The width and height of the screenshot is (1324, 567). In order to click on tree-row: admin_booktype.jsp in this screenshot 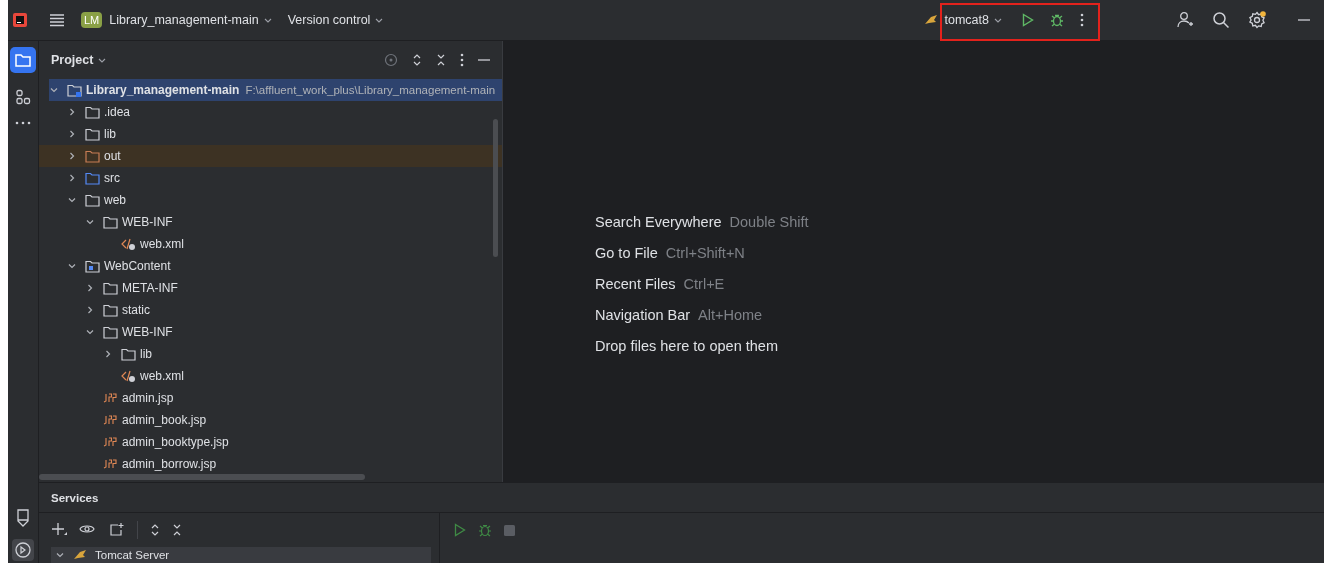, I will do `click(270, 442)`.